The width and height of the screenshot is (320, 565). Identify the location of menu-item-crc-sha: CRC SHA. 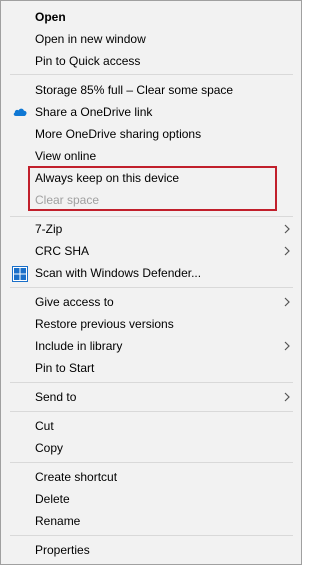
(151, 251).